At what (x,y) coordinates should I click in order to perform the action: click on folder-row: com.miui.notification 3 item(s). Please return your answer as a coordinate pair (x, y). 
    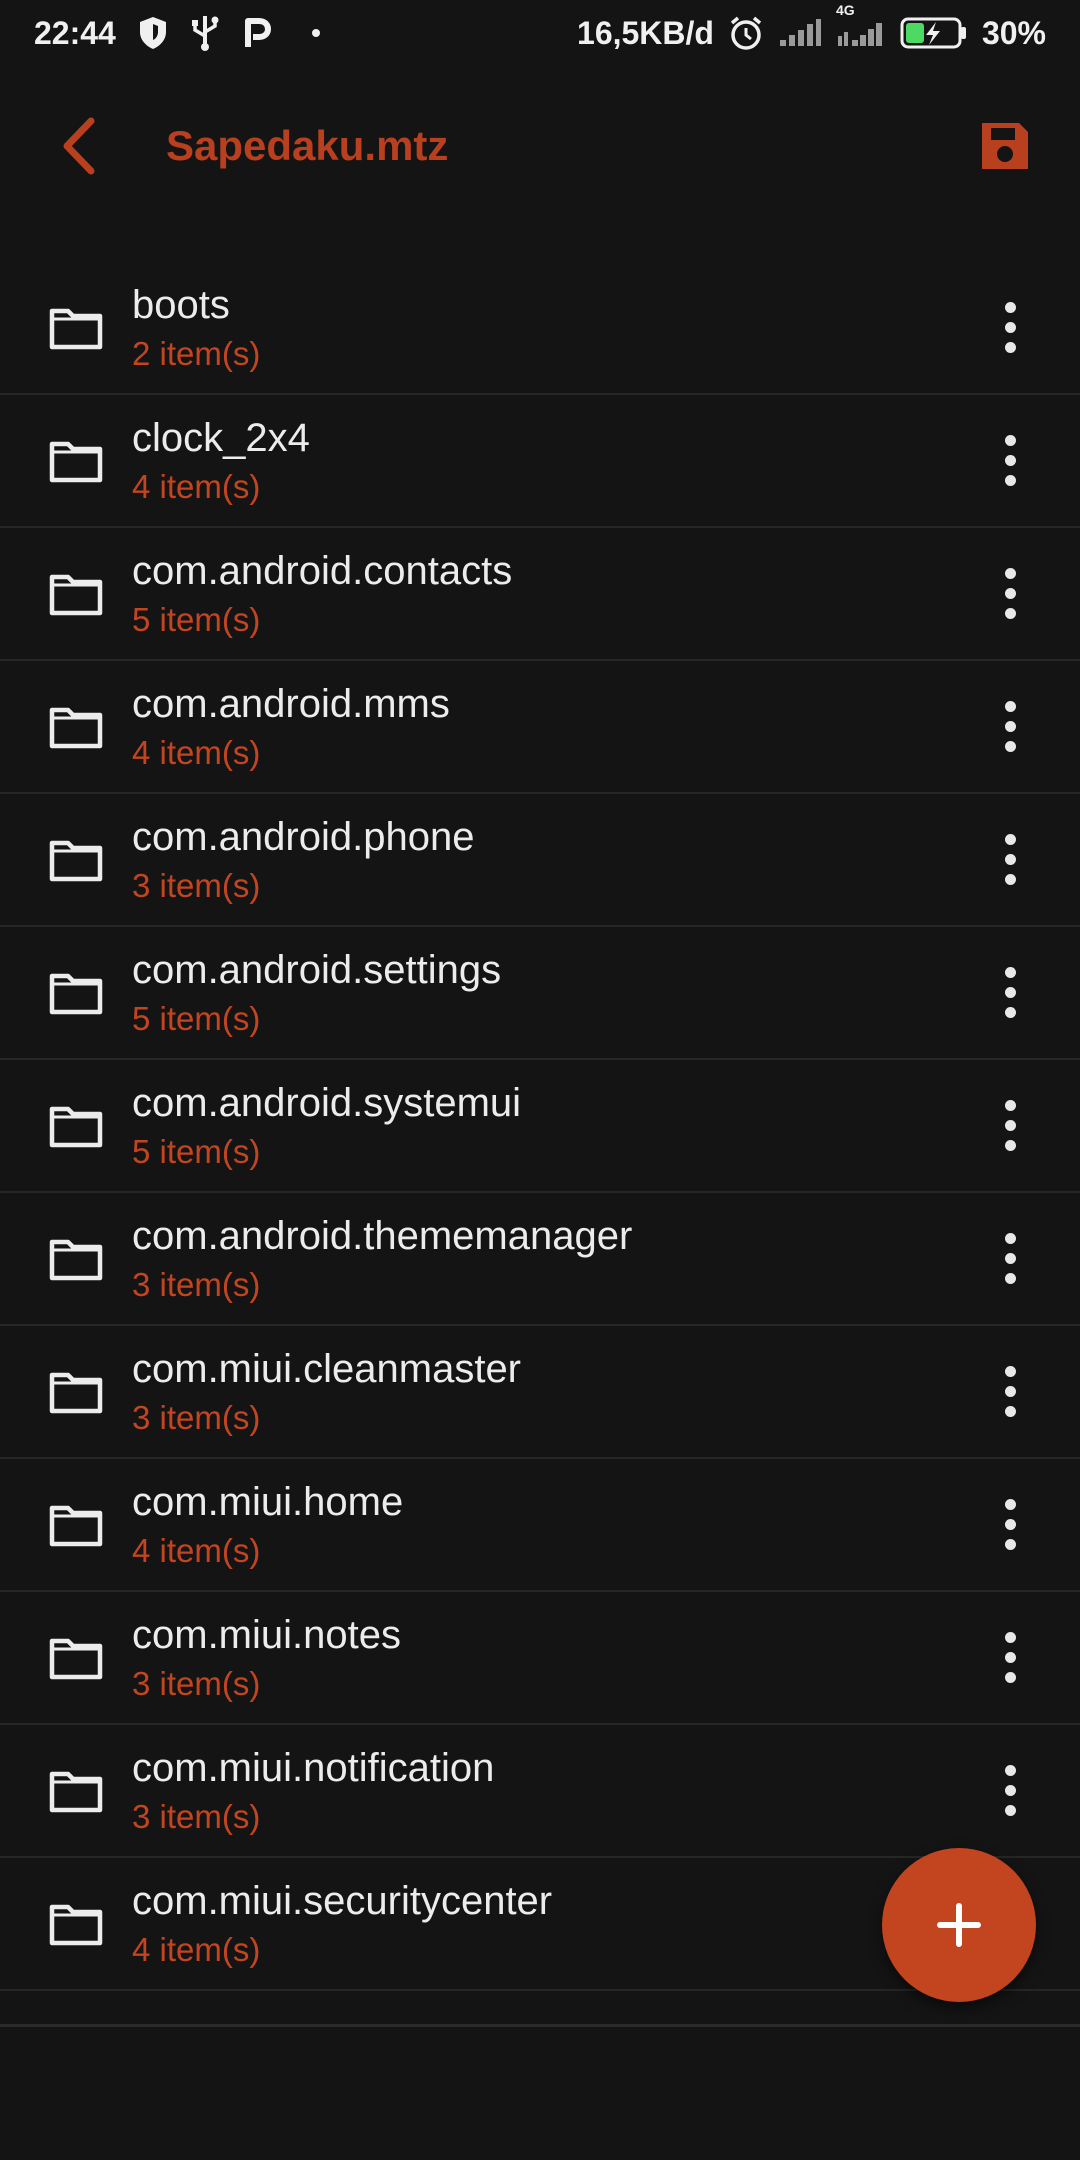
    Looking at the image, I should click on (540, 1791).